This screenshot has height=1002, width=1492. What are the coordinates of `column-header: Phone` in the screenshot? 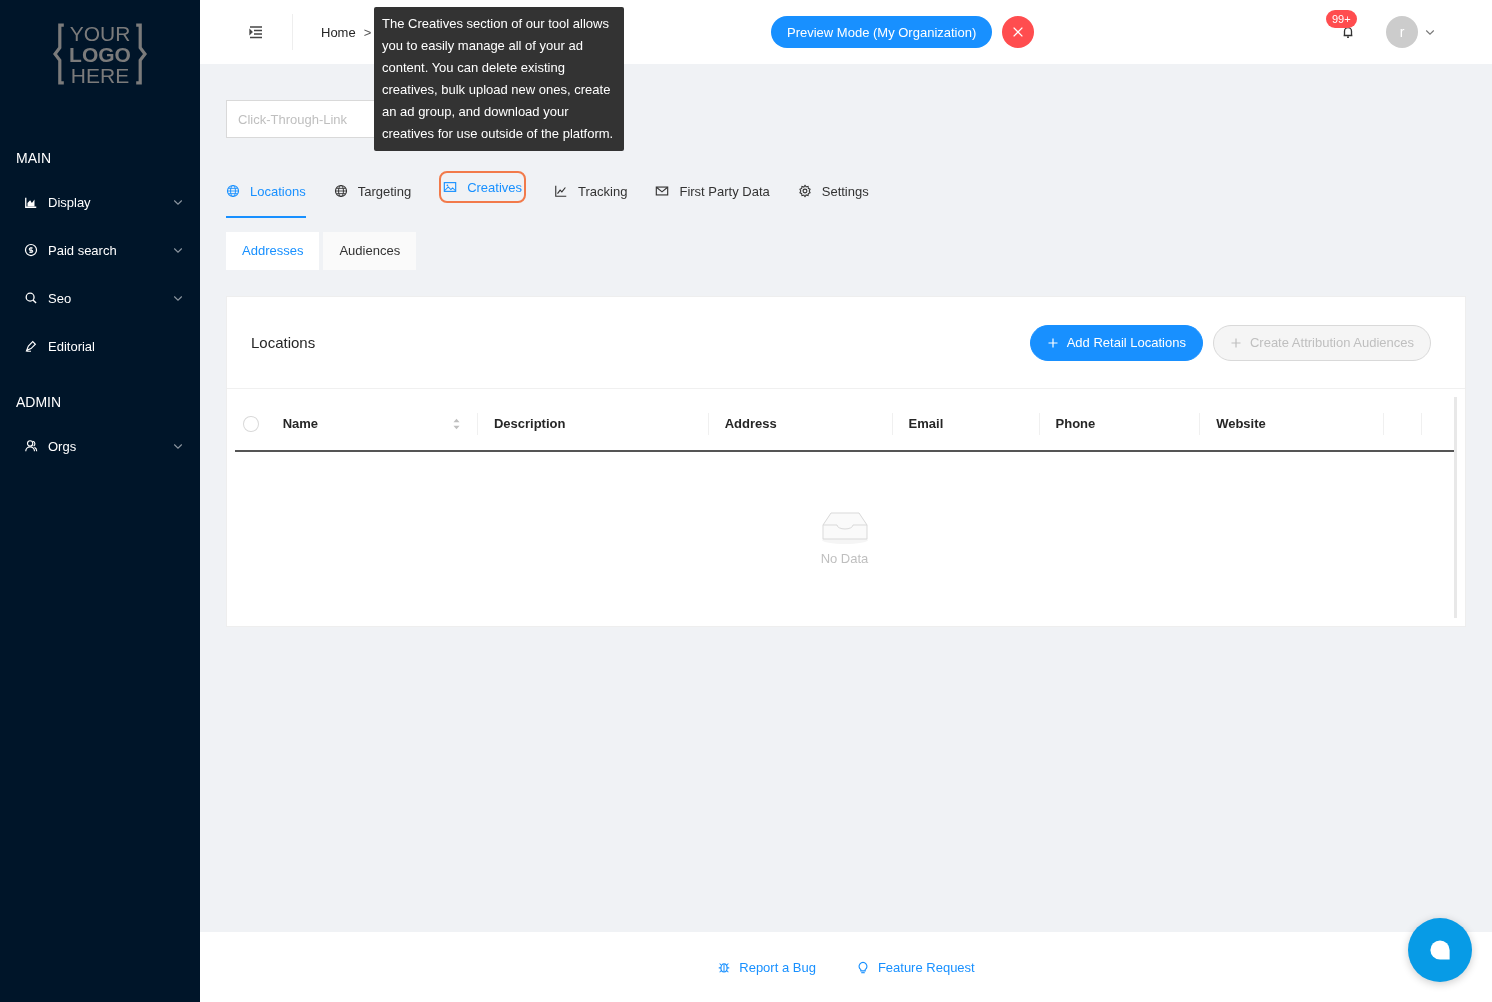 It's located at (1120, 423).